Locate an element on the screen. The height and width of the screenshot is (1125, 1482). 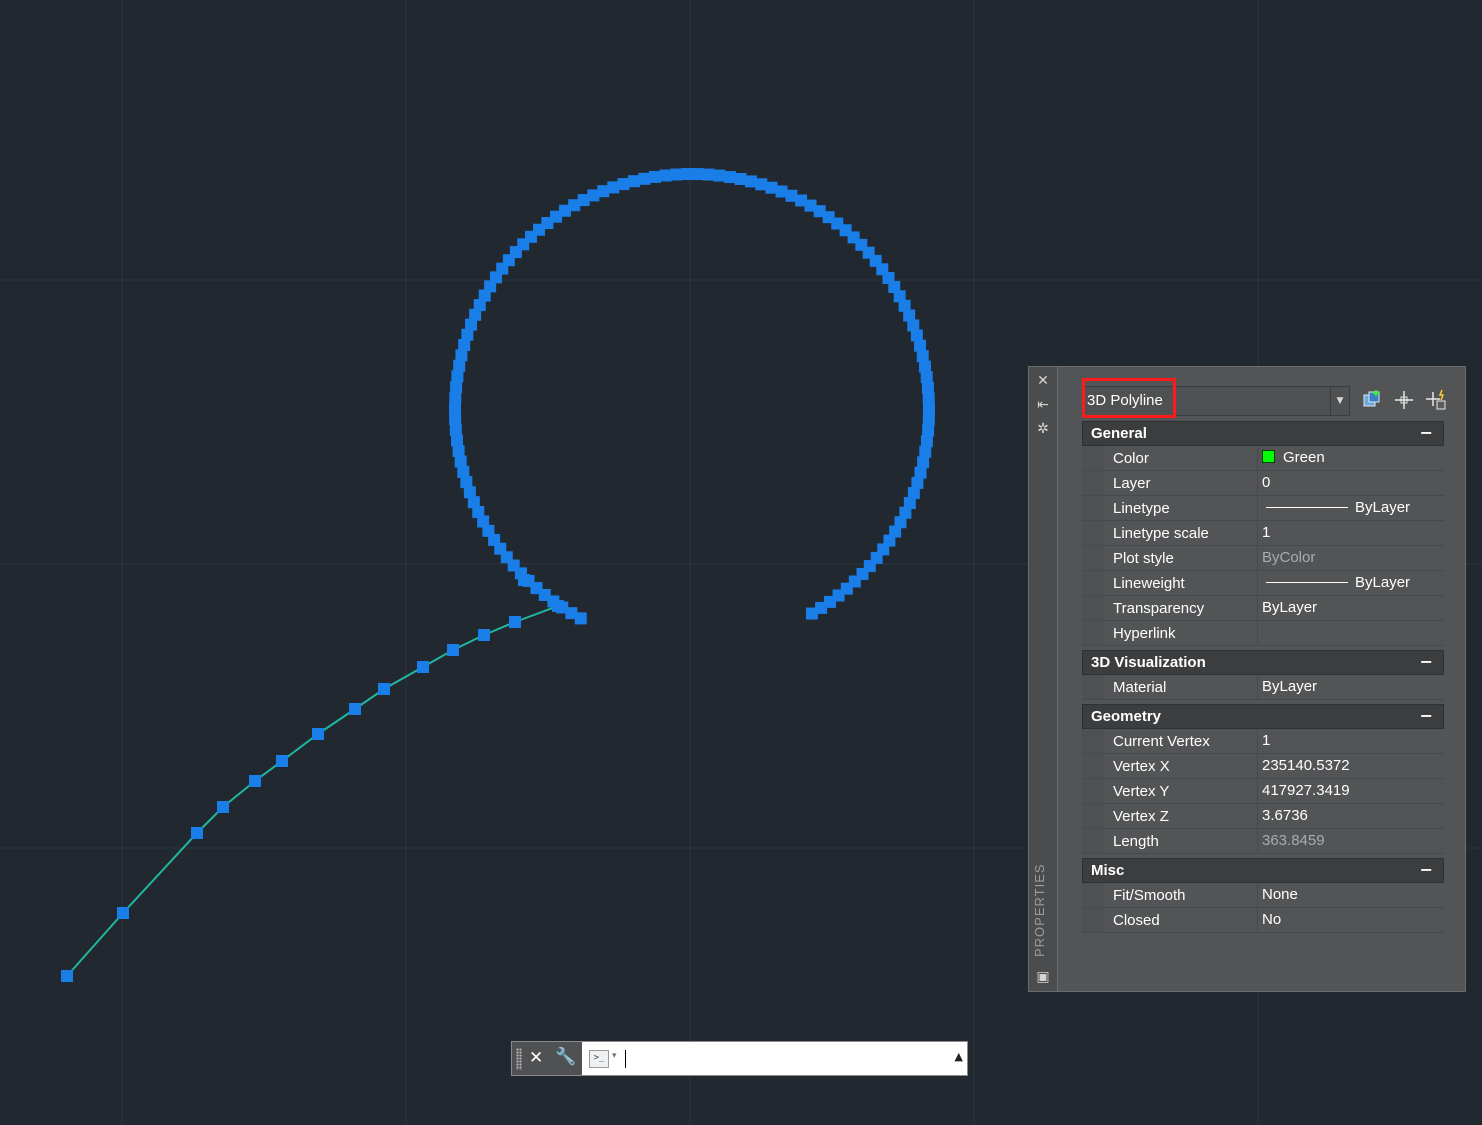
section-header-misc: Misc − is located at coordinates (1263, 870).